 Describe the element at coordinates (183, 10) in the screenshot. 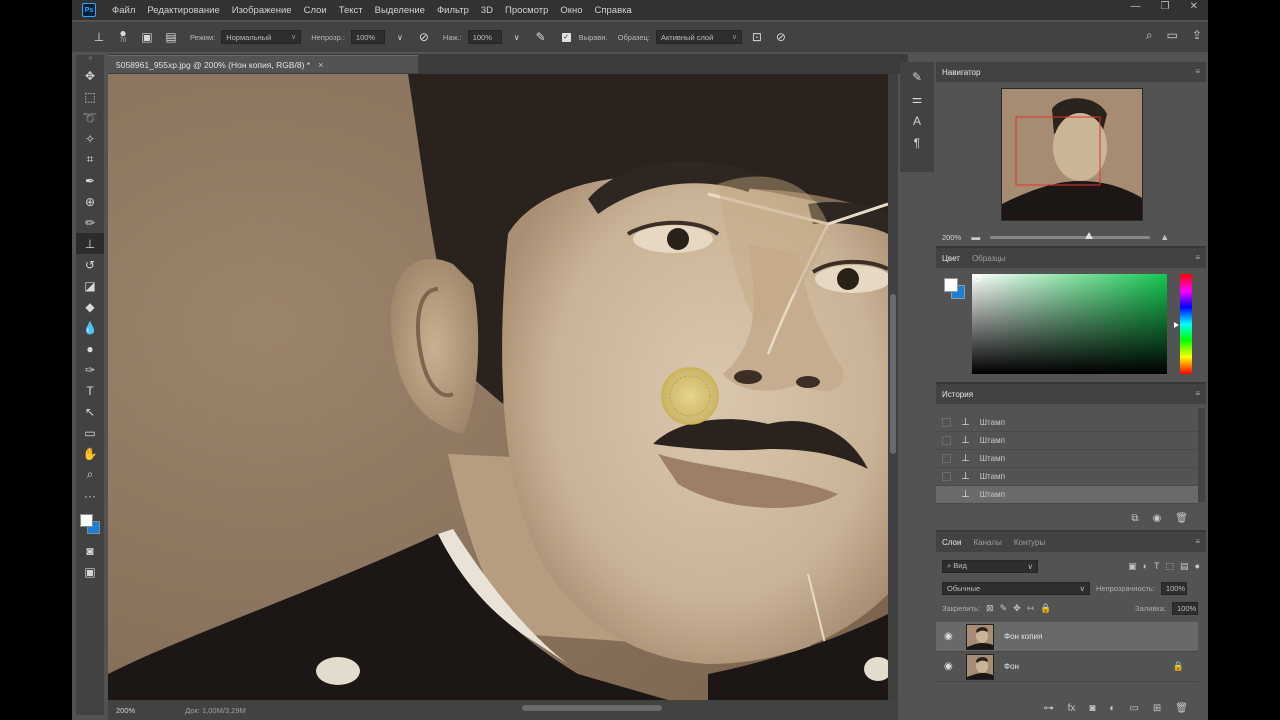

I see `menu-edit: Редактирование` at that location.